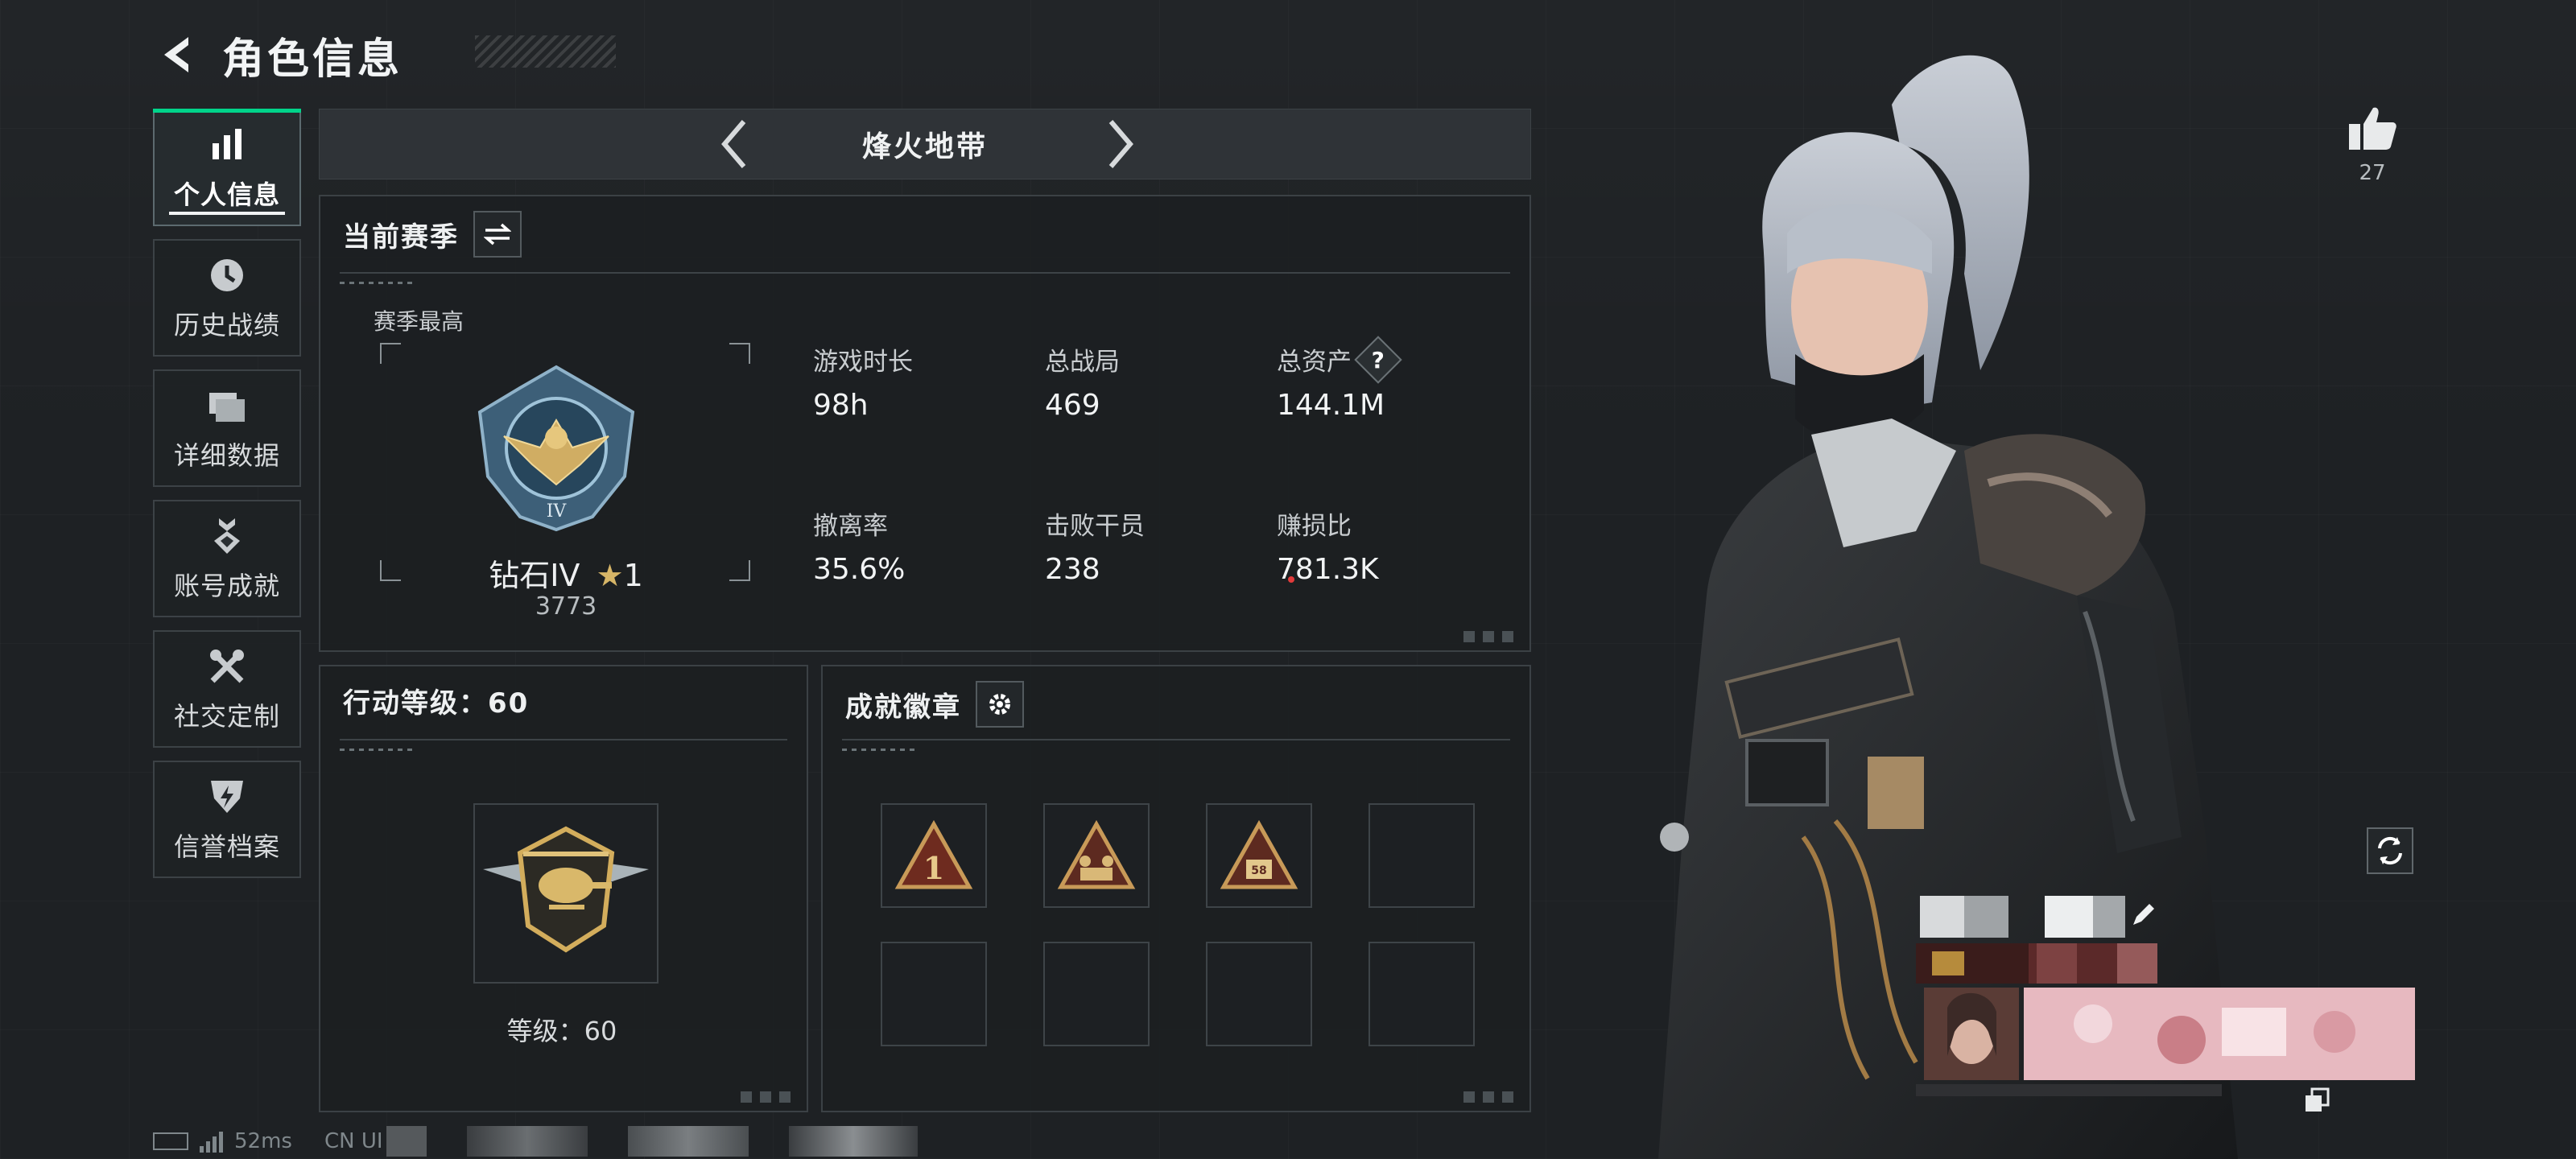  I want to click on stat-label-row: 总资产 ?, so click(1339, 359).